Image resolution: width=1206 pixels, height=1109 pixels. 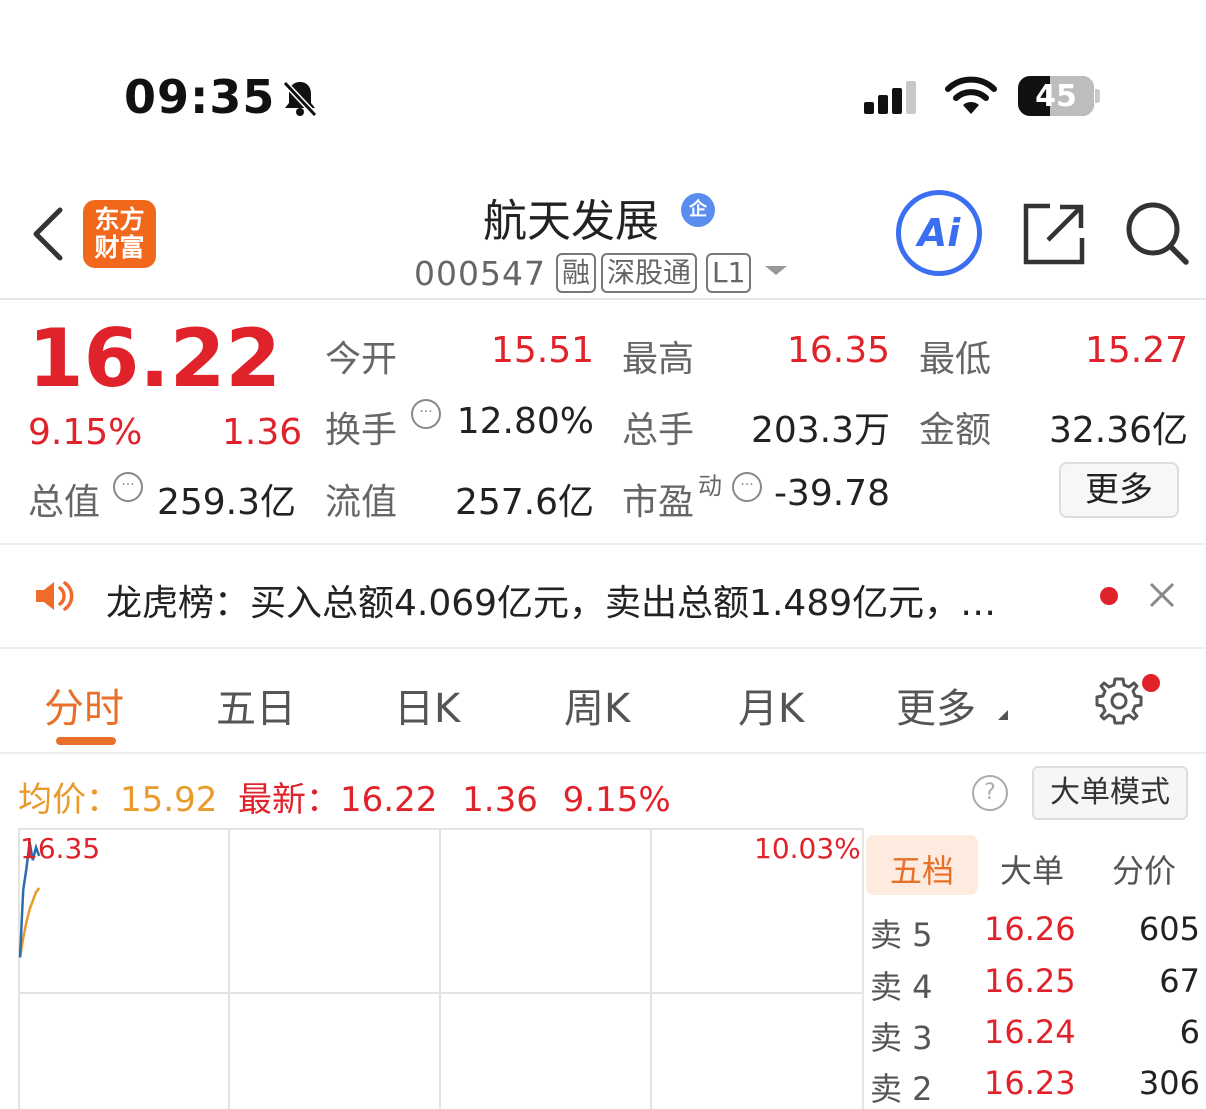 I want to click on tabs-divider, so click(x=603, y=753).